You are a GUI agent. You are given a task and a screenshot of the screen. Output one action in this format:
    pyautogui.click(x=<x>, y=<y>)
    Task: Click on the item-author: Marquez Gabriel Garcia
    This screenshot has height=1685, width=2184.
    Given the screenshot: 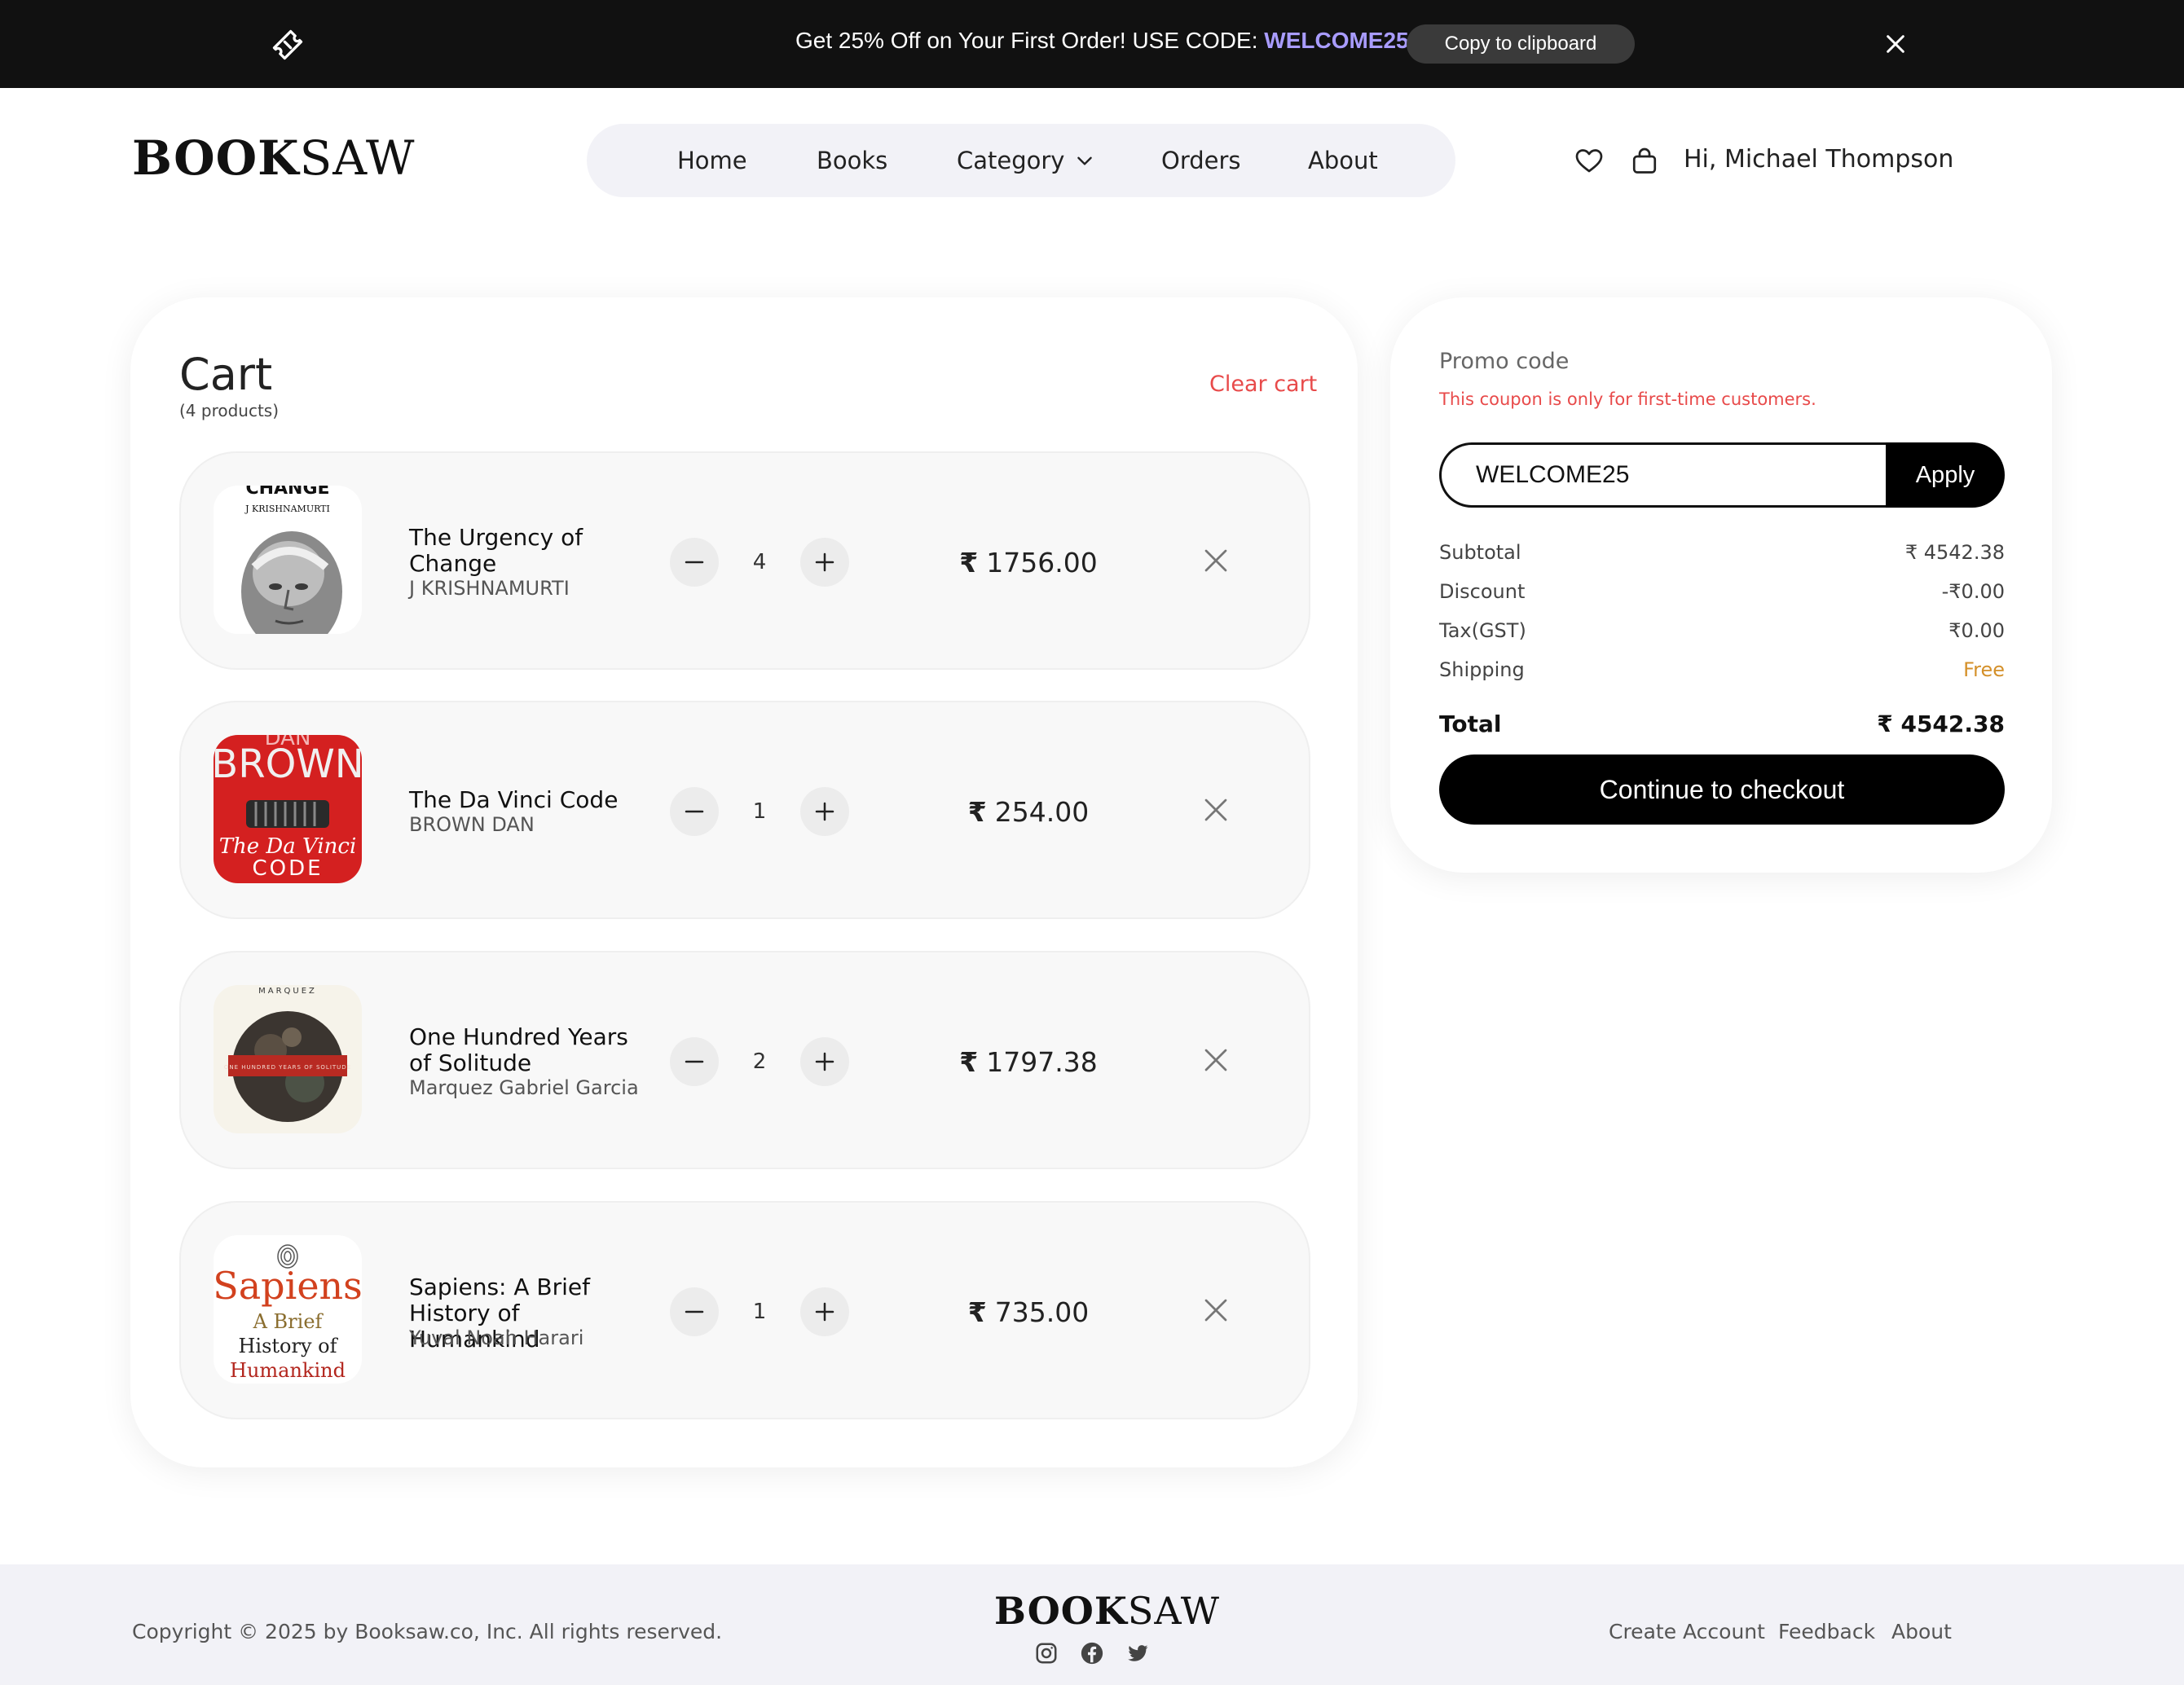 What is the action you would take?
    pyautogui.click(x=524, y=1087)
    